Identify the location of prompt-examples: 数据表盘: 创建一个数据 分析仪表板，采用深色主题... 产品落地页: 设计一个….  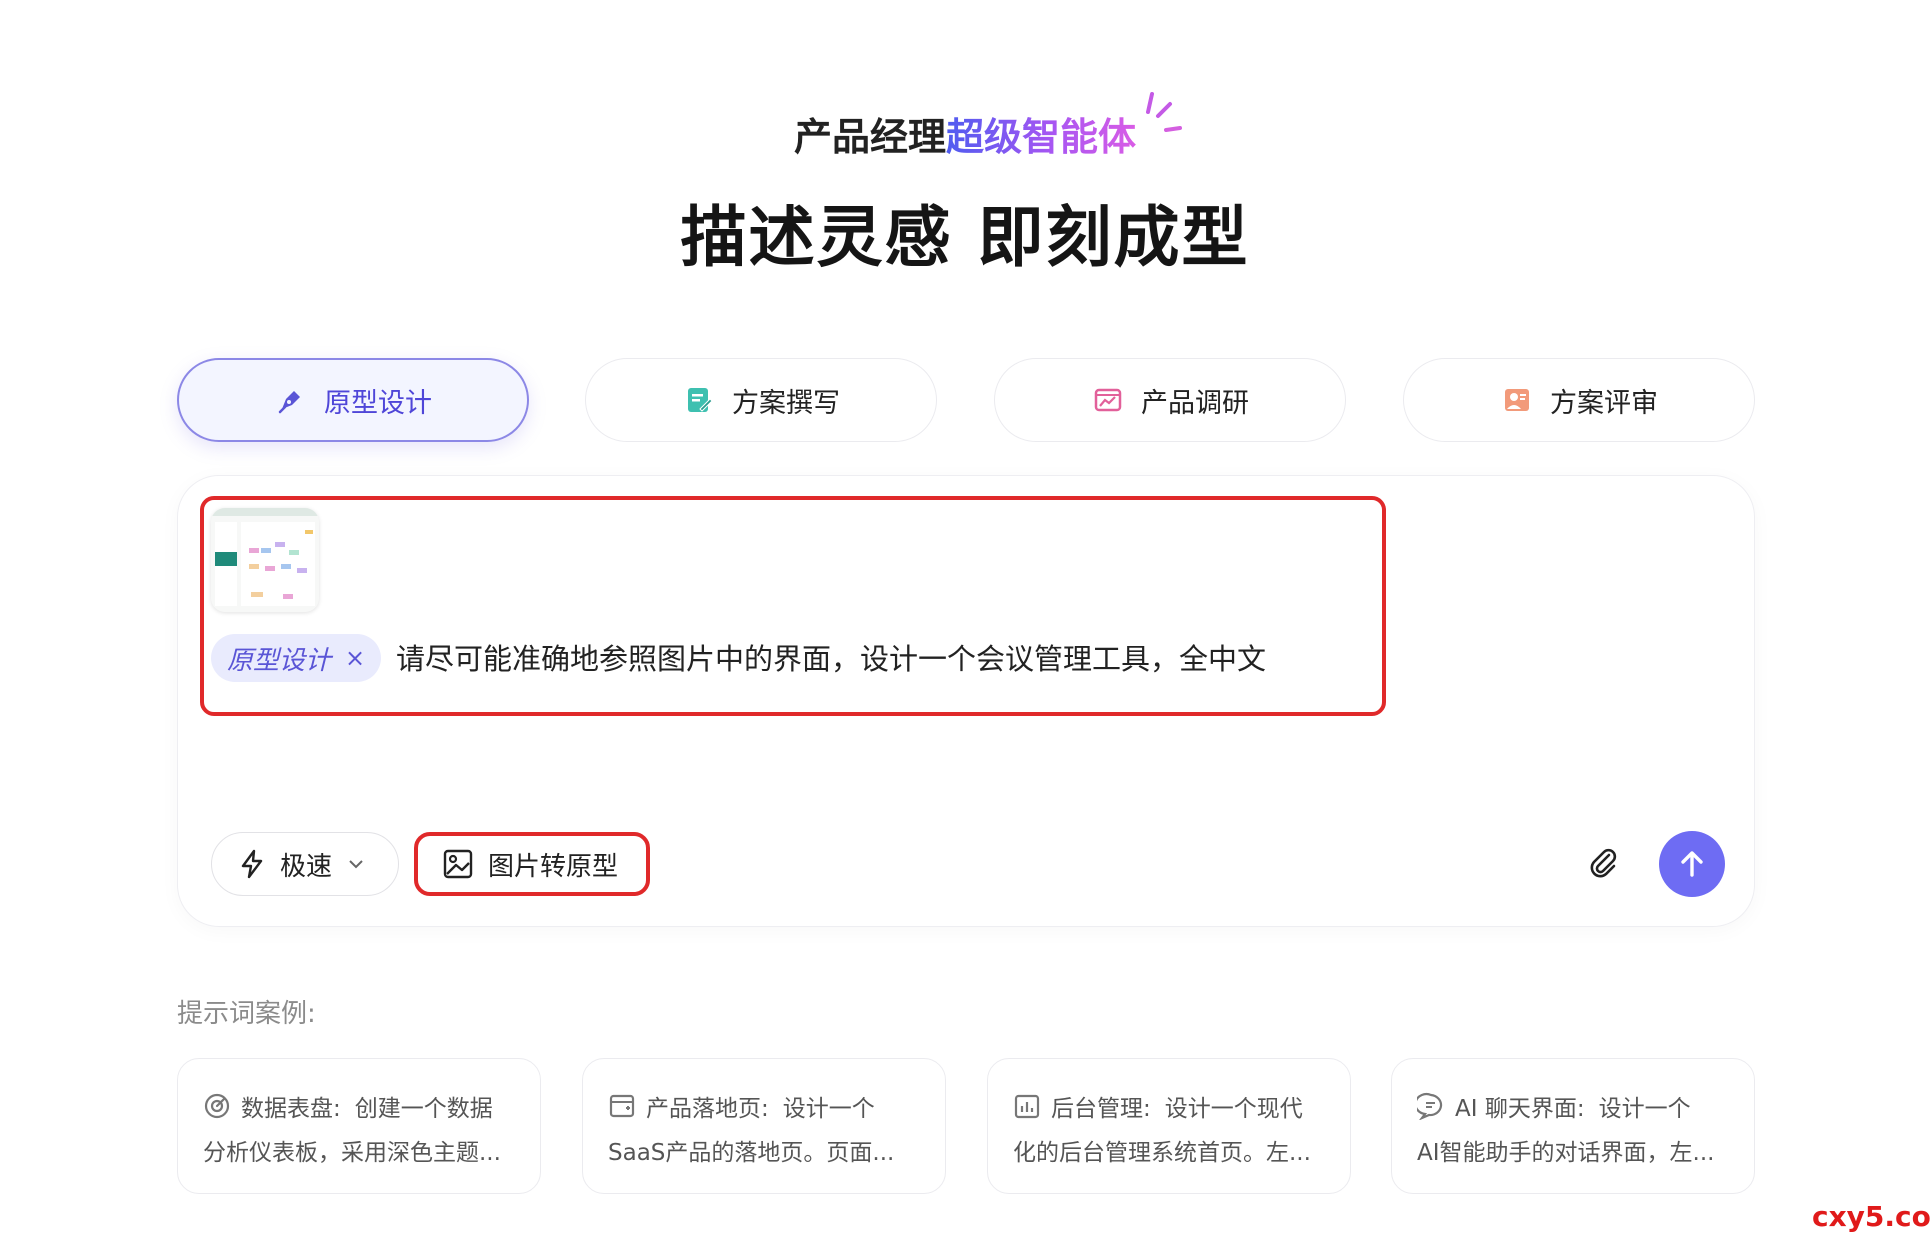
(966, 1126).